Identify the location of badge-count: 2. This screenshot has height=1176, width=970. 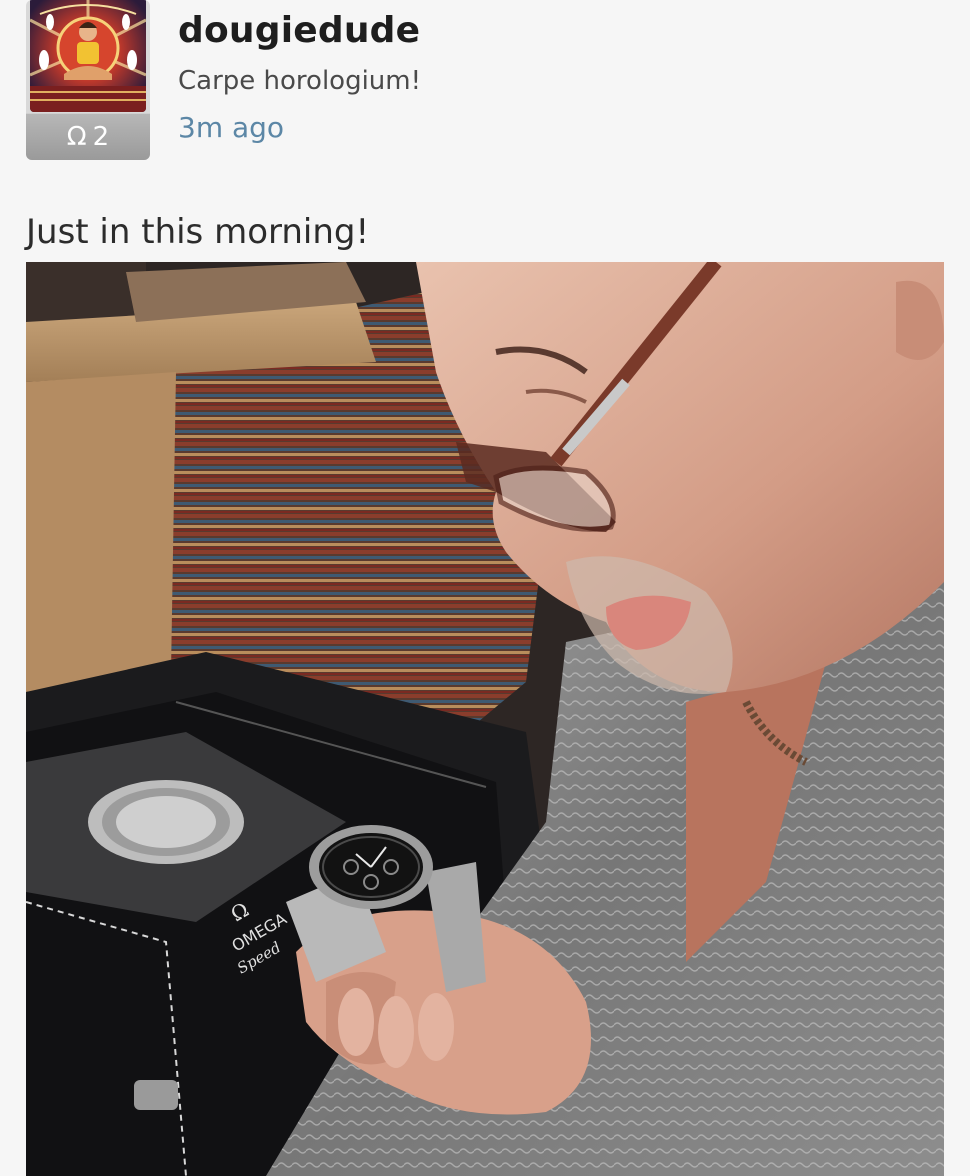
(101, 137).